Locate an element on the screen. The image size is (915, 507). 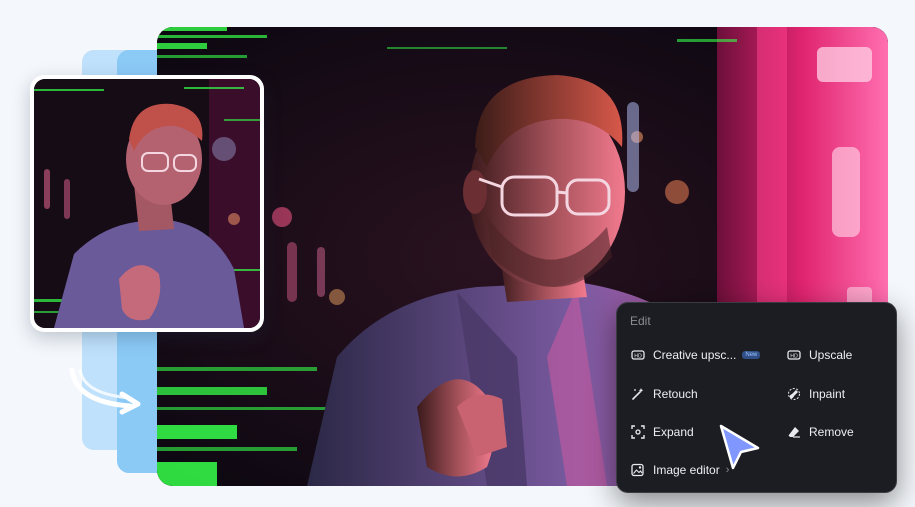
hd-upscale-icon: HD is located at coordinates (638, 355).